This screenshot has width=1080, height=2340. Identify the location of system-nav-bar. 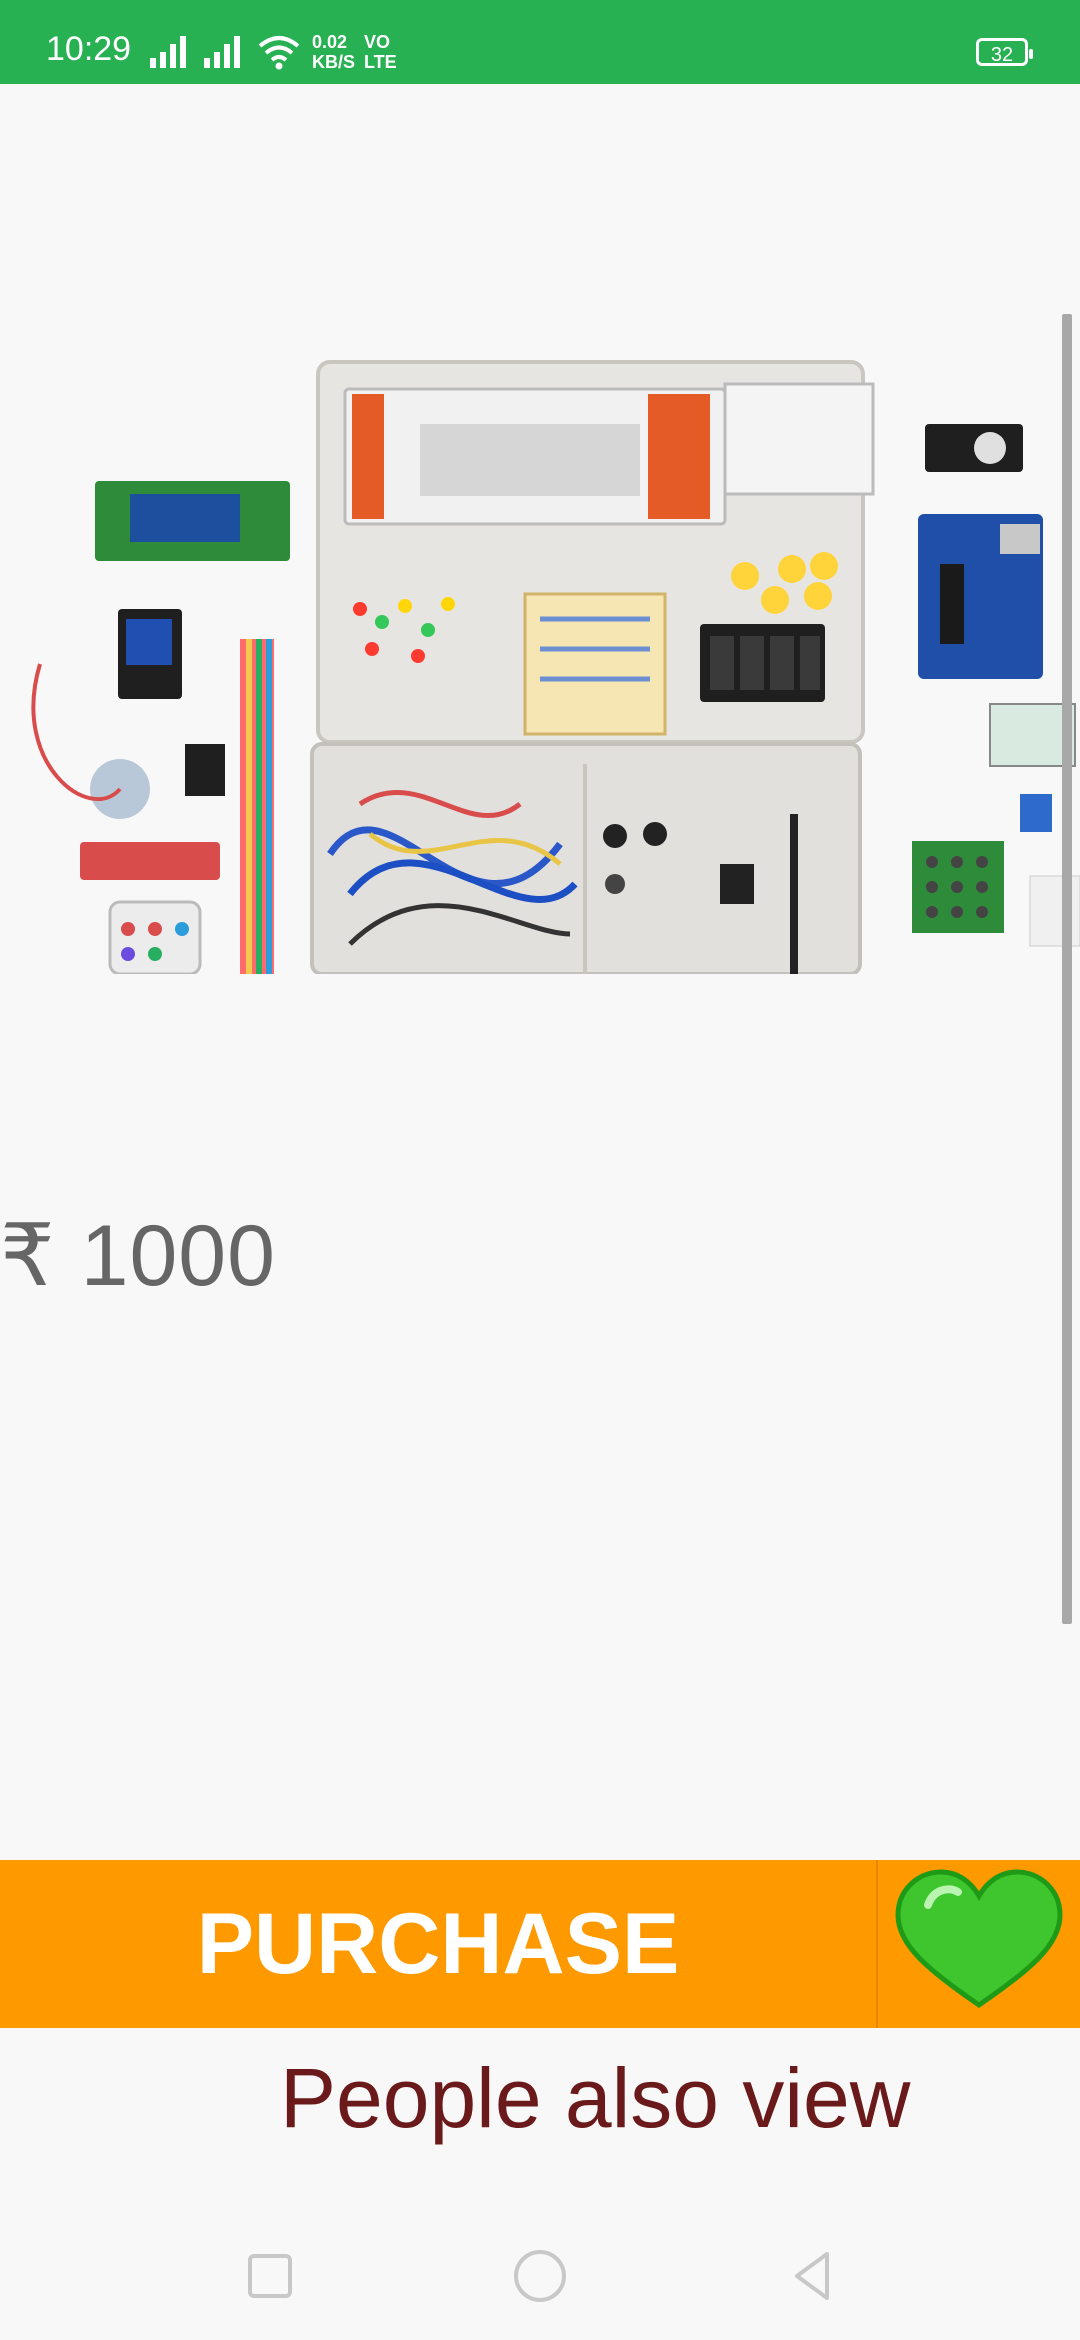
(540, 2275).